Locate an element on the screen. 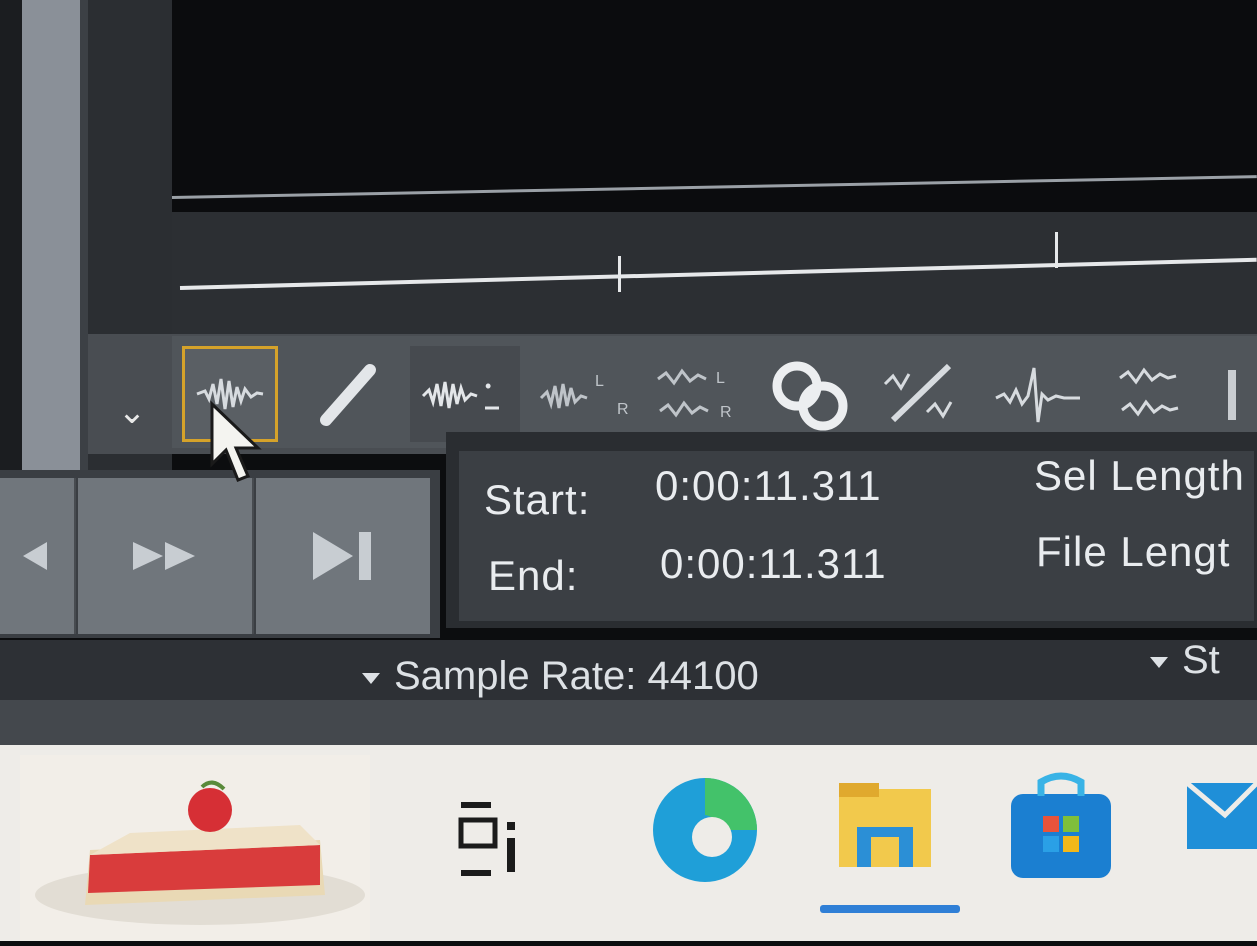 This screenshot has width=1257, height=946. fast-forward-icon is located at coordinates (164, 556).